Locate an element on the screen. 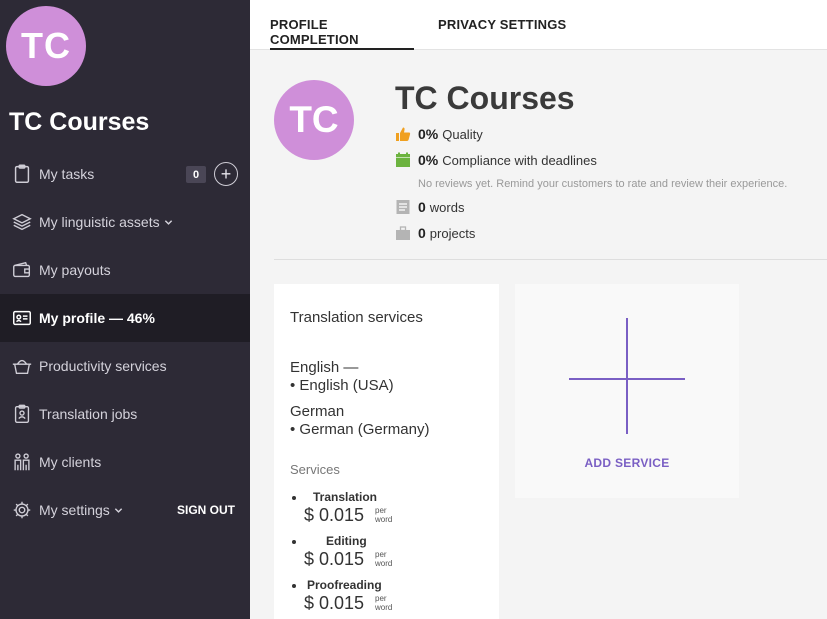 This screenshot has height=619, width=827. sidebar-item-clients: My clients is located at coordinates (125, 462).